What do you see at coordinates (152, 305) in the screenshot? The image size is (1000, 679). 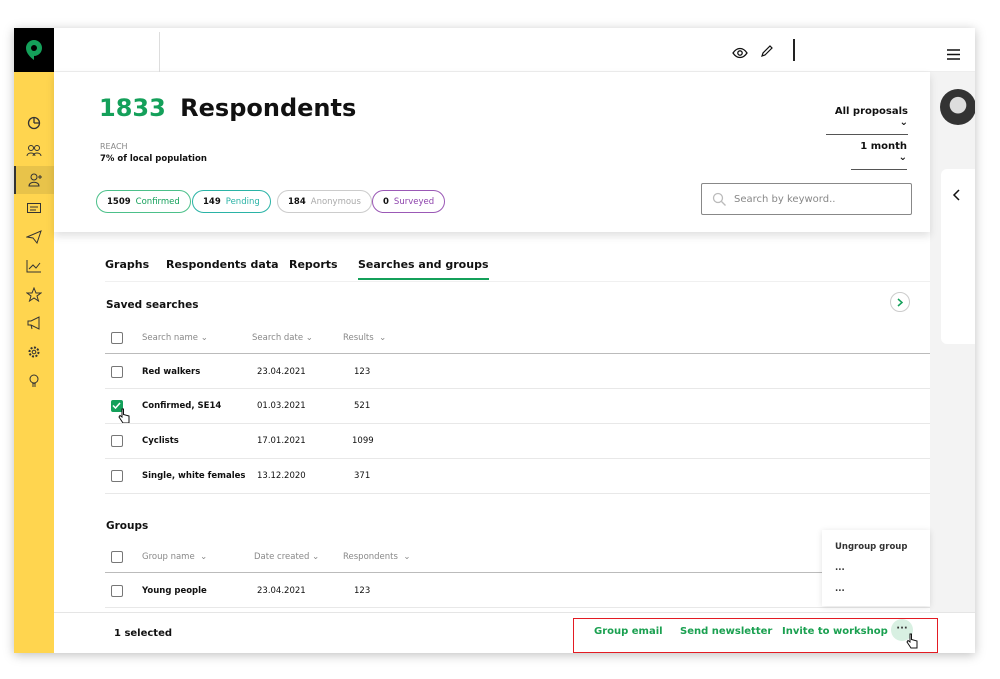 I see `saved-searches-title: Saved searches` at bounding box center [152, 305].